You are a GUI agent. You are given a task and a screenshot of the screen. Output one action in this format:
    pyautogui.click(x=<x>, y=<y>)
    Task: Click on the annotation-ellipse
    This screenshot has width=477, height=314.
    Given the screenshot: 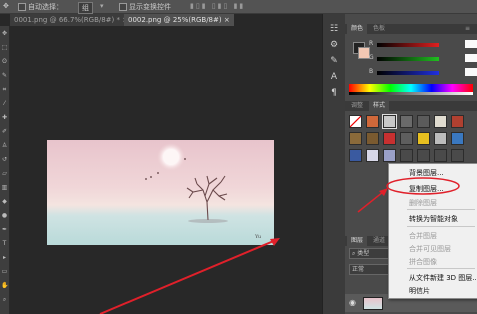 What is the action you would take?
    pyautogui.click(x=423, y=186)
    